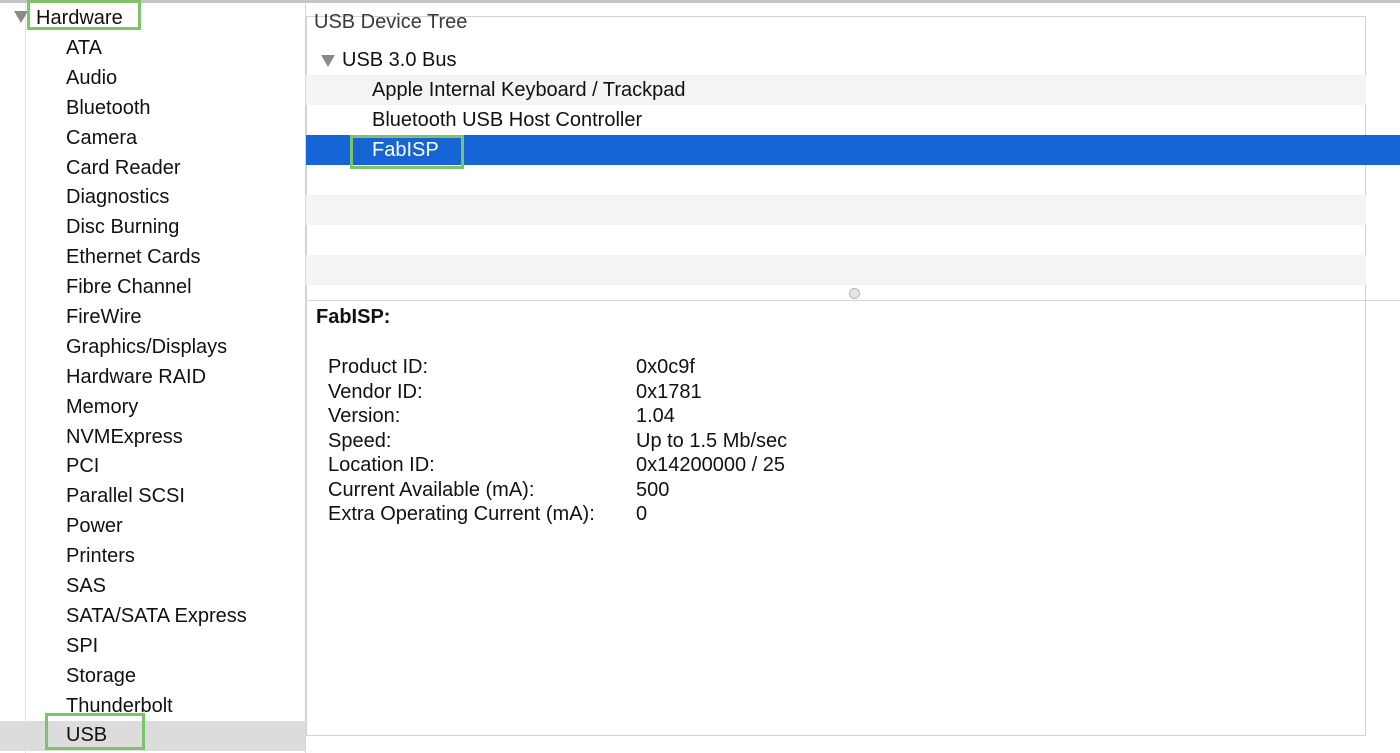 This screenshot has width=1400, height=753. I want to click on sidebar-item-audio: Audio, so click(152, 79).